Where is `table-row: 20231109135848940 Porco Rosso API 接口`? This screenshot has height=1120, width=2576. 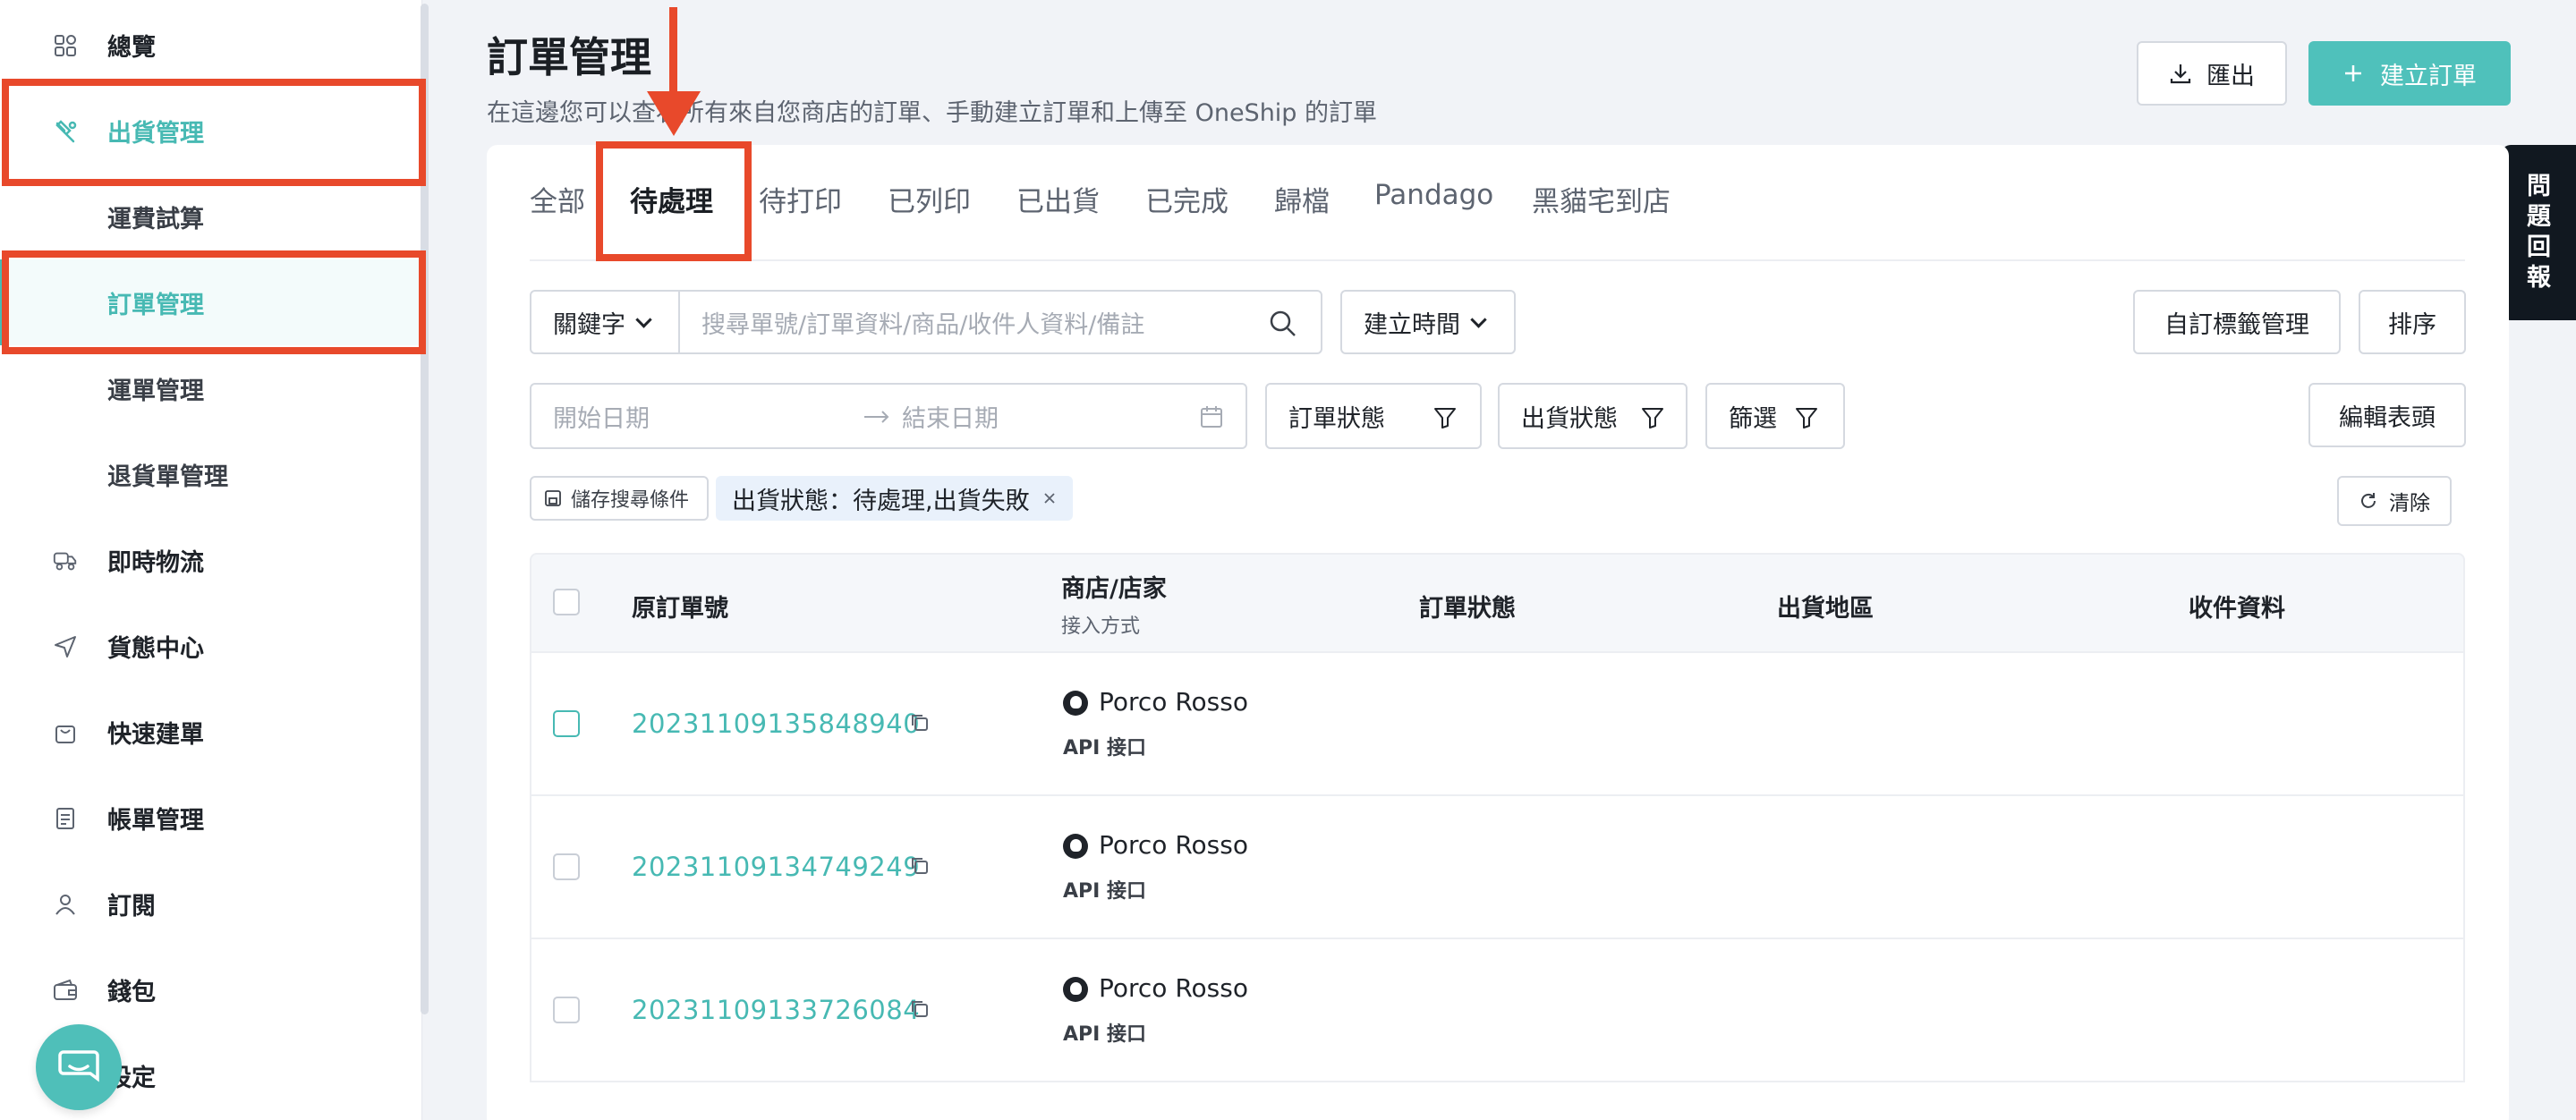 table-row: 20231109135848940 Porco Rosso API 接口 is located at coordinates (1497, 724).